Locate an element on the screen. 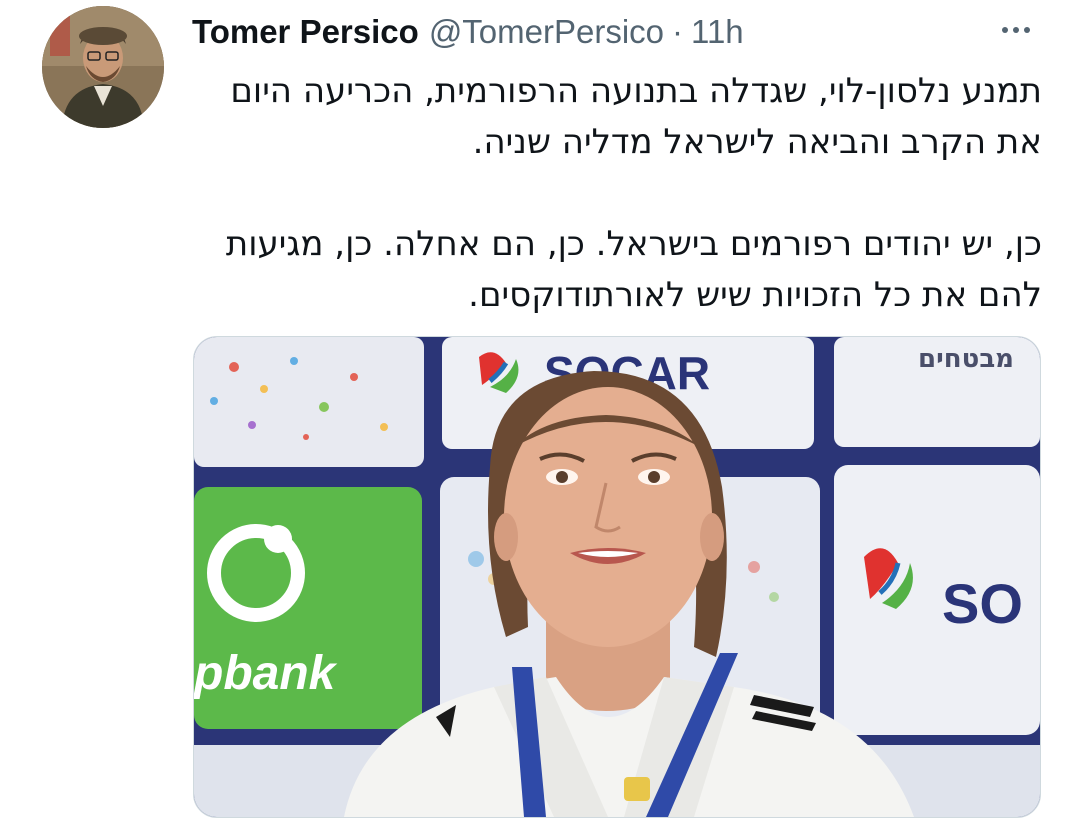  tweet-header: Tomer Persico @TomerPersico · 11h is located at coordinates (621, 32).